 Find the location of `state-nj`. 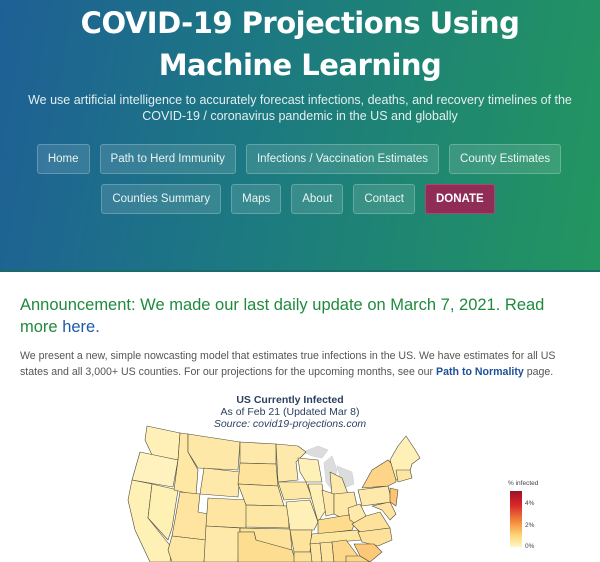

state-nj is located at coordinates (394, 497).